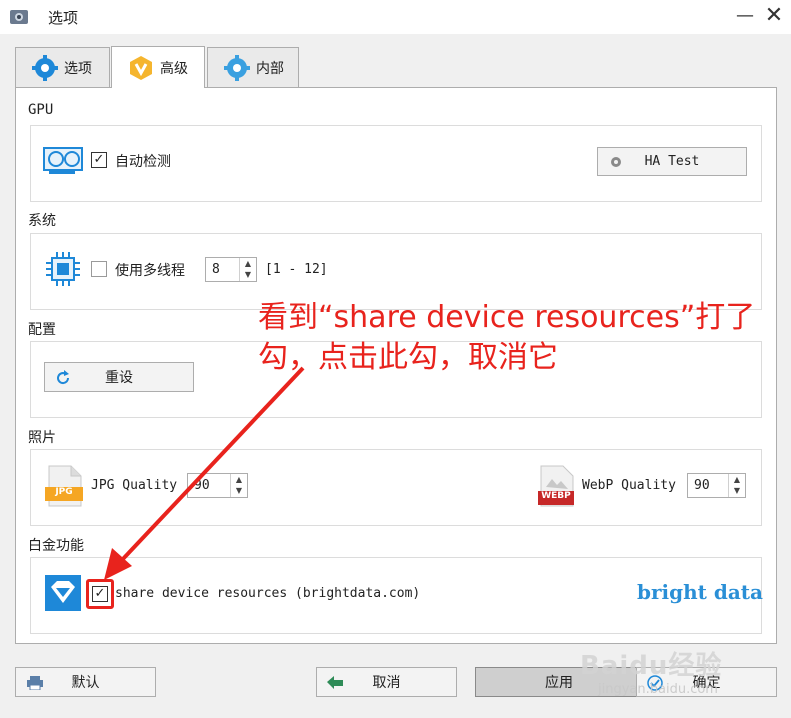 Image resolution: width=791 pixels, height=718 pixels. I want to click on multithread-label: 使用多线程, so click(150, 271).